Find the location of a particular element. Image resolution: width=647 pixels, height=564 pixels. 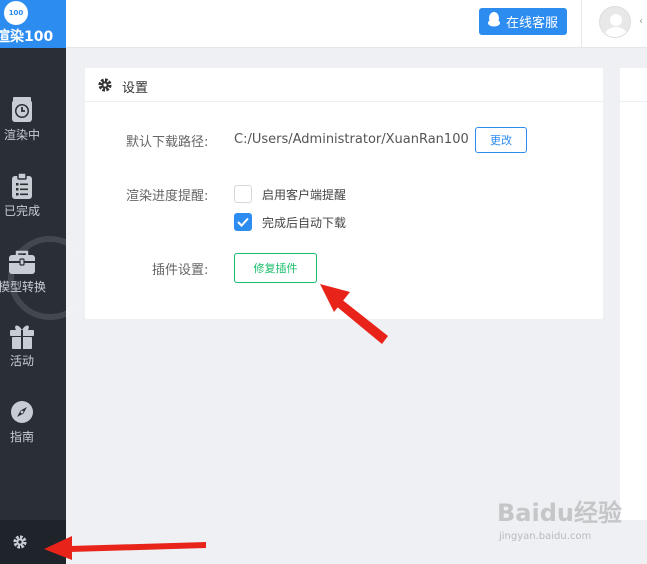

user-avatar is located at coordinates (615, 22).